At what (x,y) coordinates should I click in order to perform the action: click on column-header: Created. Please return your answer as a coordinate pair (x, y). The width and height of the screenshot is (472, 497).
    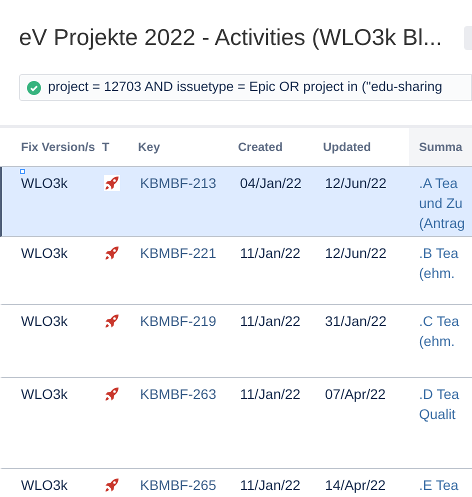
    Looking at the image, I should click on (280, 147).